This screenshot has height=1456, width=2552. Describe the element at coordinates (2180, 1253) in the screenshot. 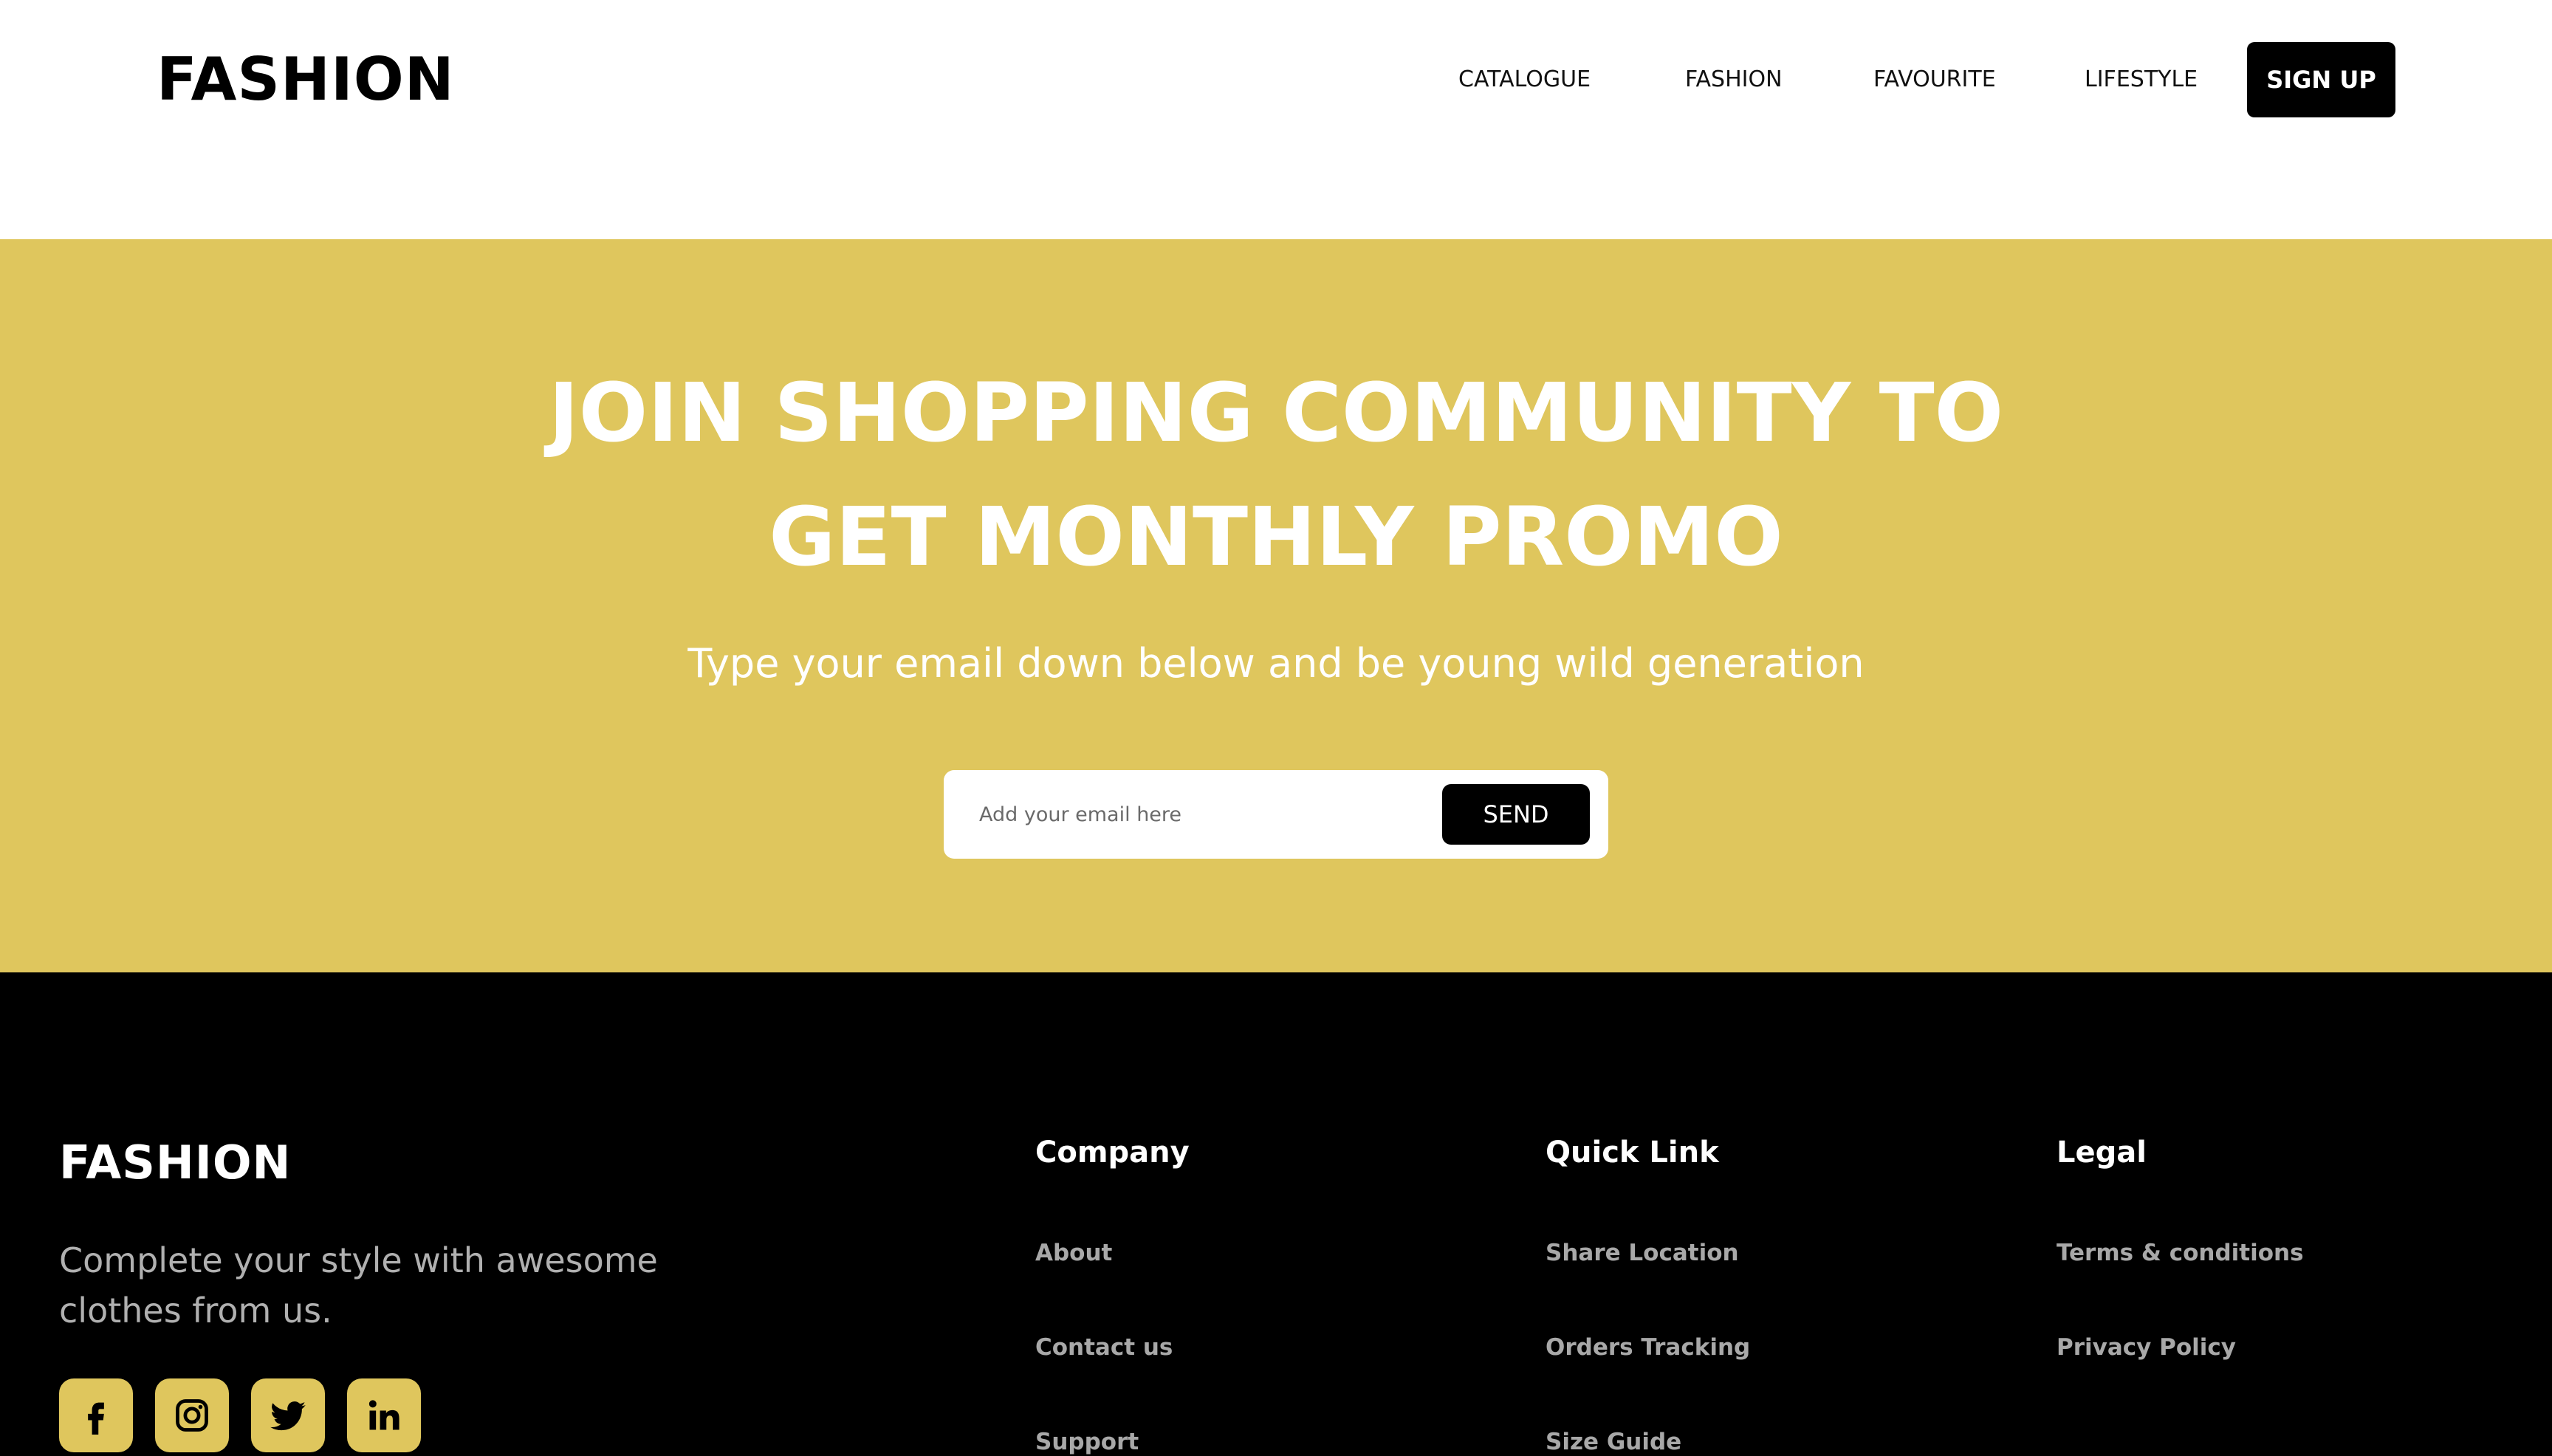

I see `footer-link-terms: Terms & conditions` at that location.